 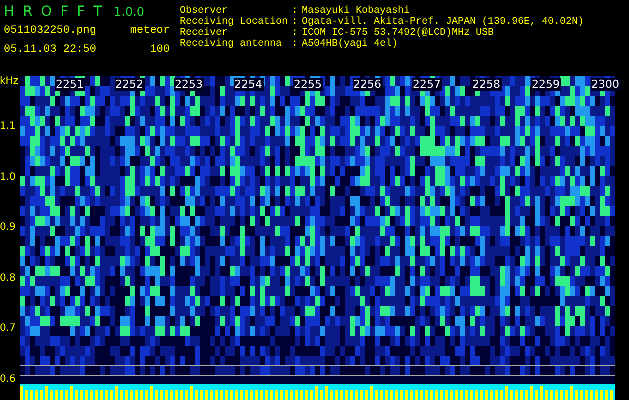 What do you see at coordinates (8, 126) in the screenshot?
I see `frequency-tick: 1.1` at bounding box center [8, 126].